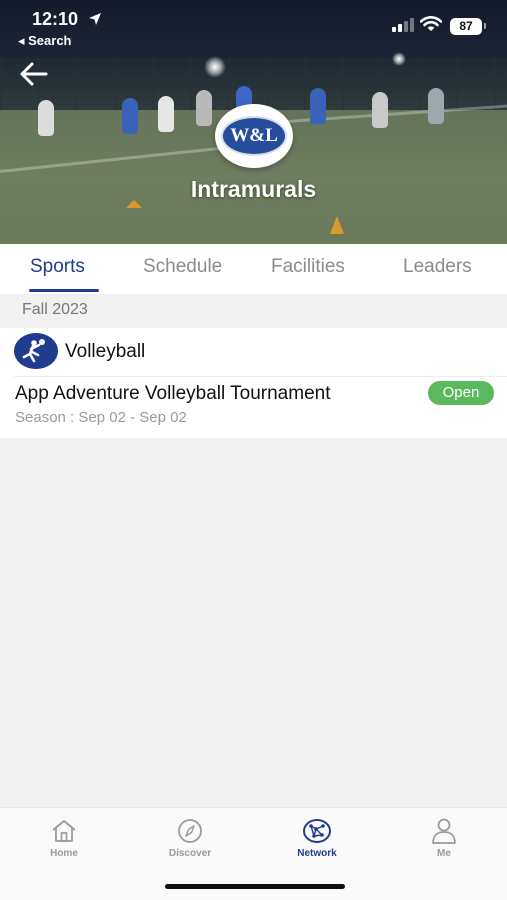 The image size is (507, 900). Describe the element at coordinates (337, 225) in the screenshot. I see `field-cone` at that location.